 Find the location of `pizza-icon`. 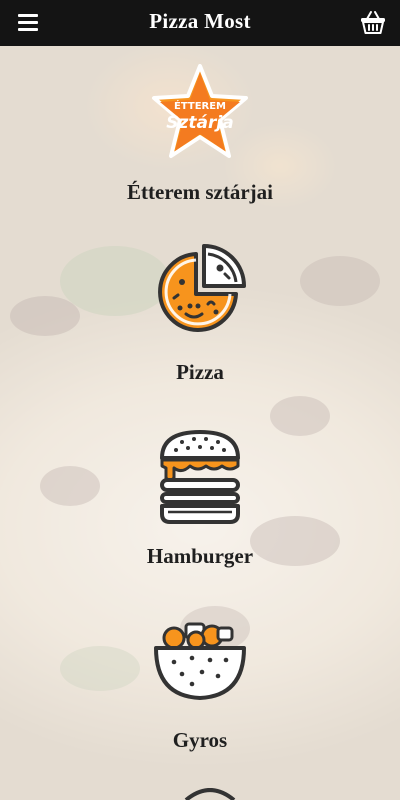

pizza-icon is located at coordinates (202, 288).